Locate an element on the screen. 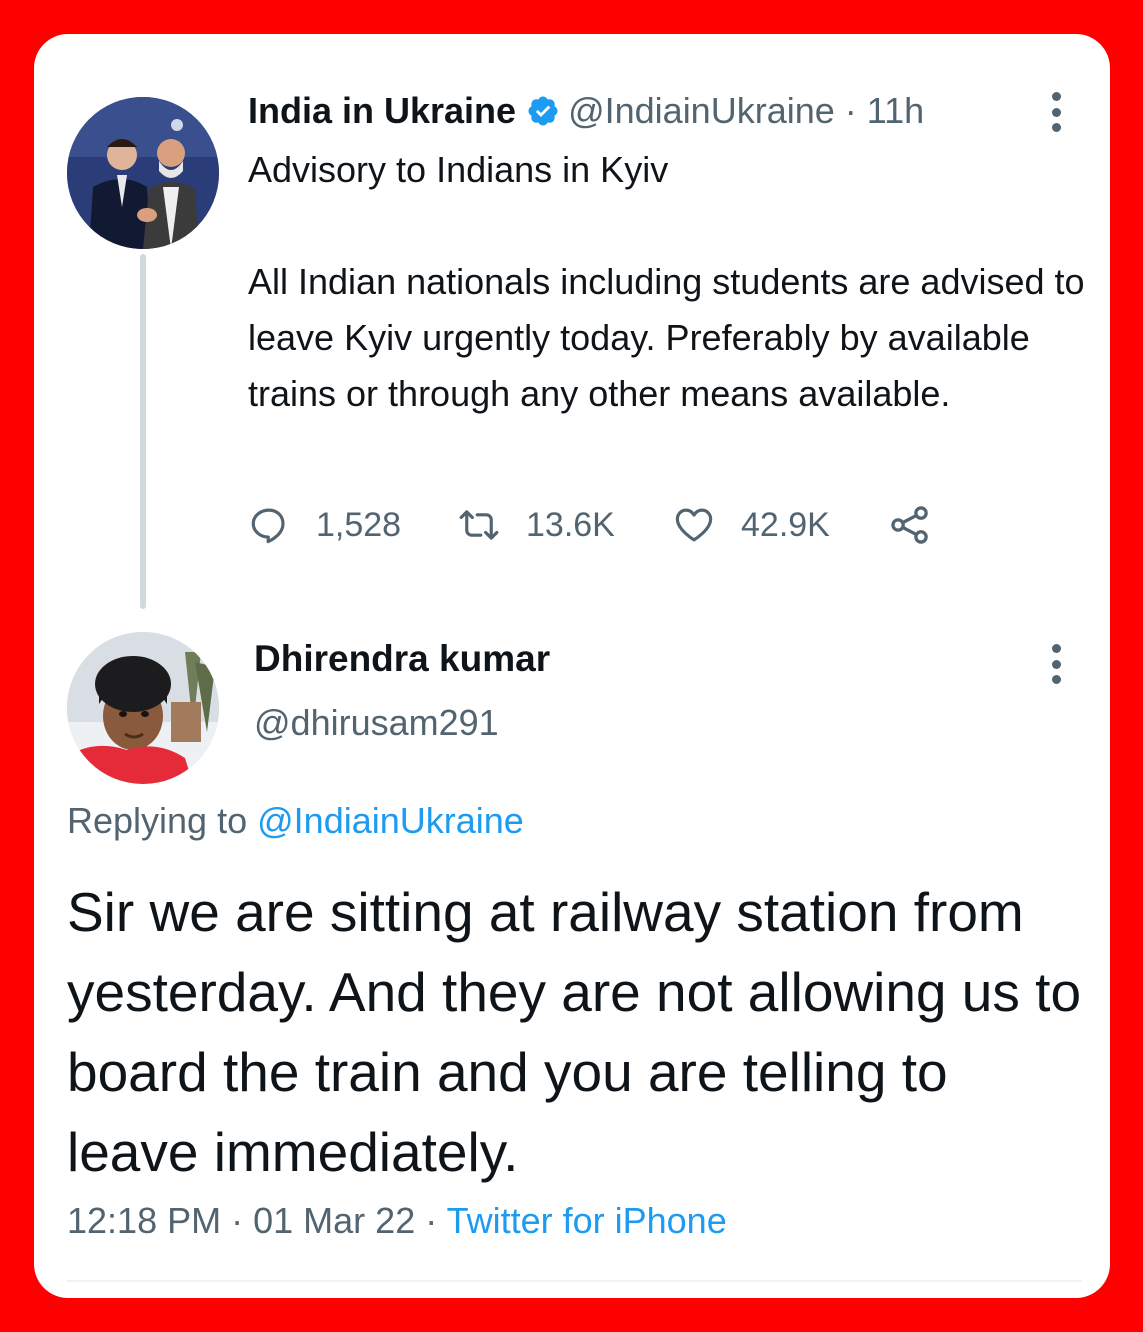 Image resolution: width=1143 pixels, height=1332 pixels. share-icon is located at coordinates (909, 525).